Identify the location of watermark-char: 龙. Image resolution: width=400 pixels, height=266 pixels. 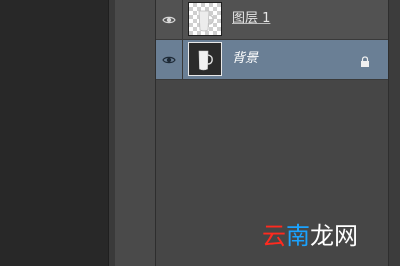
(322, 236).